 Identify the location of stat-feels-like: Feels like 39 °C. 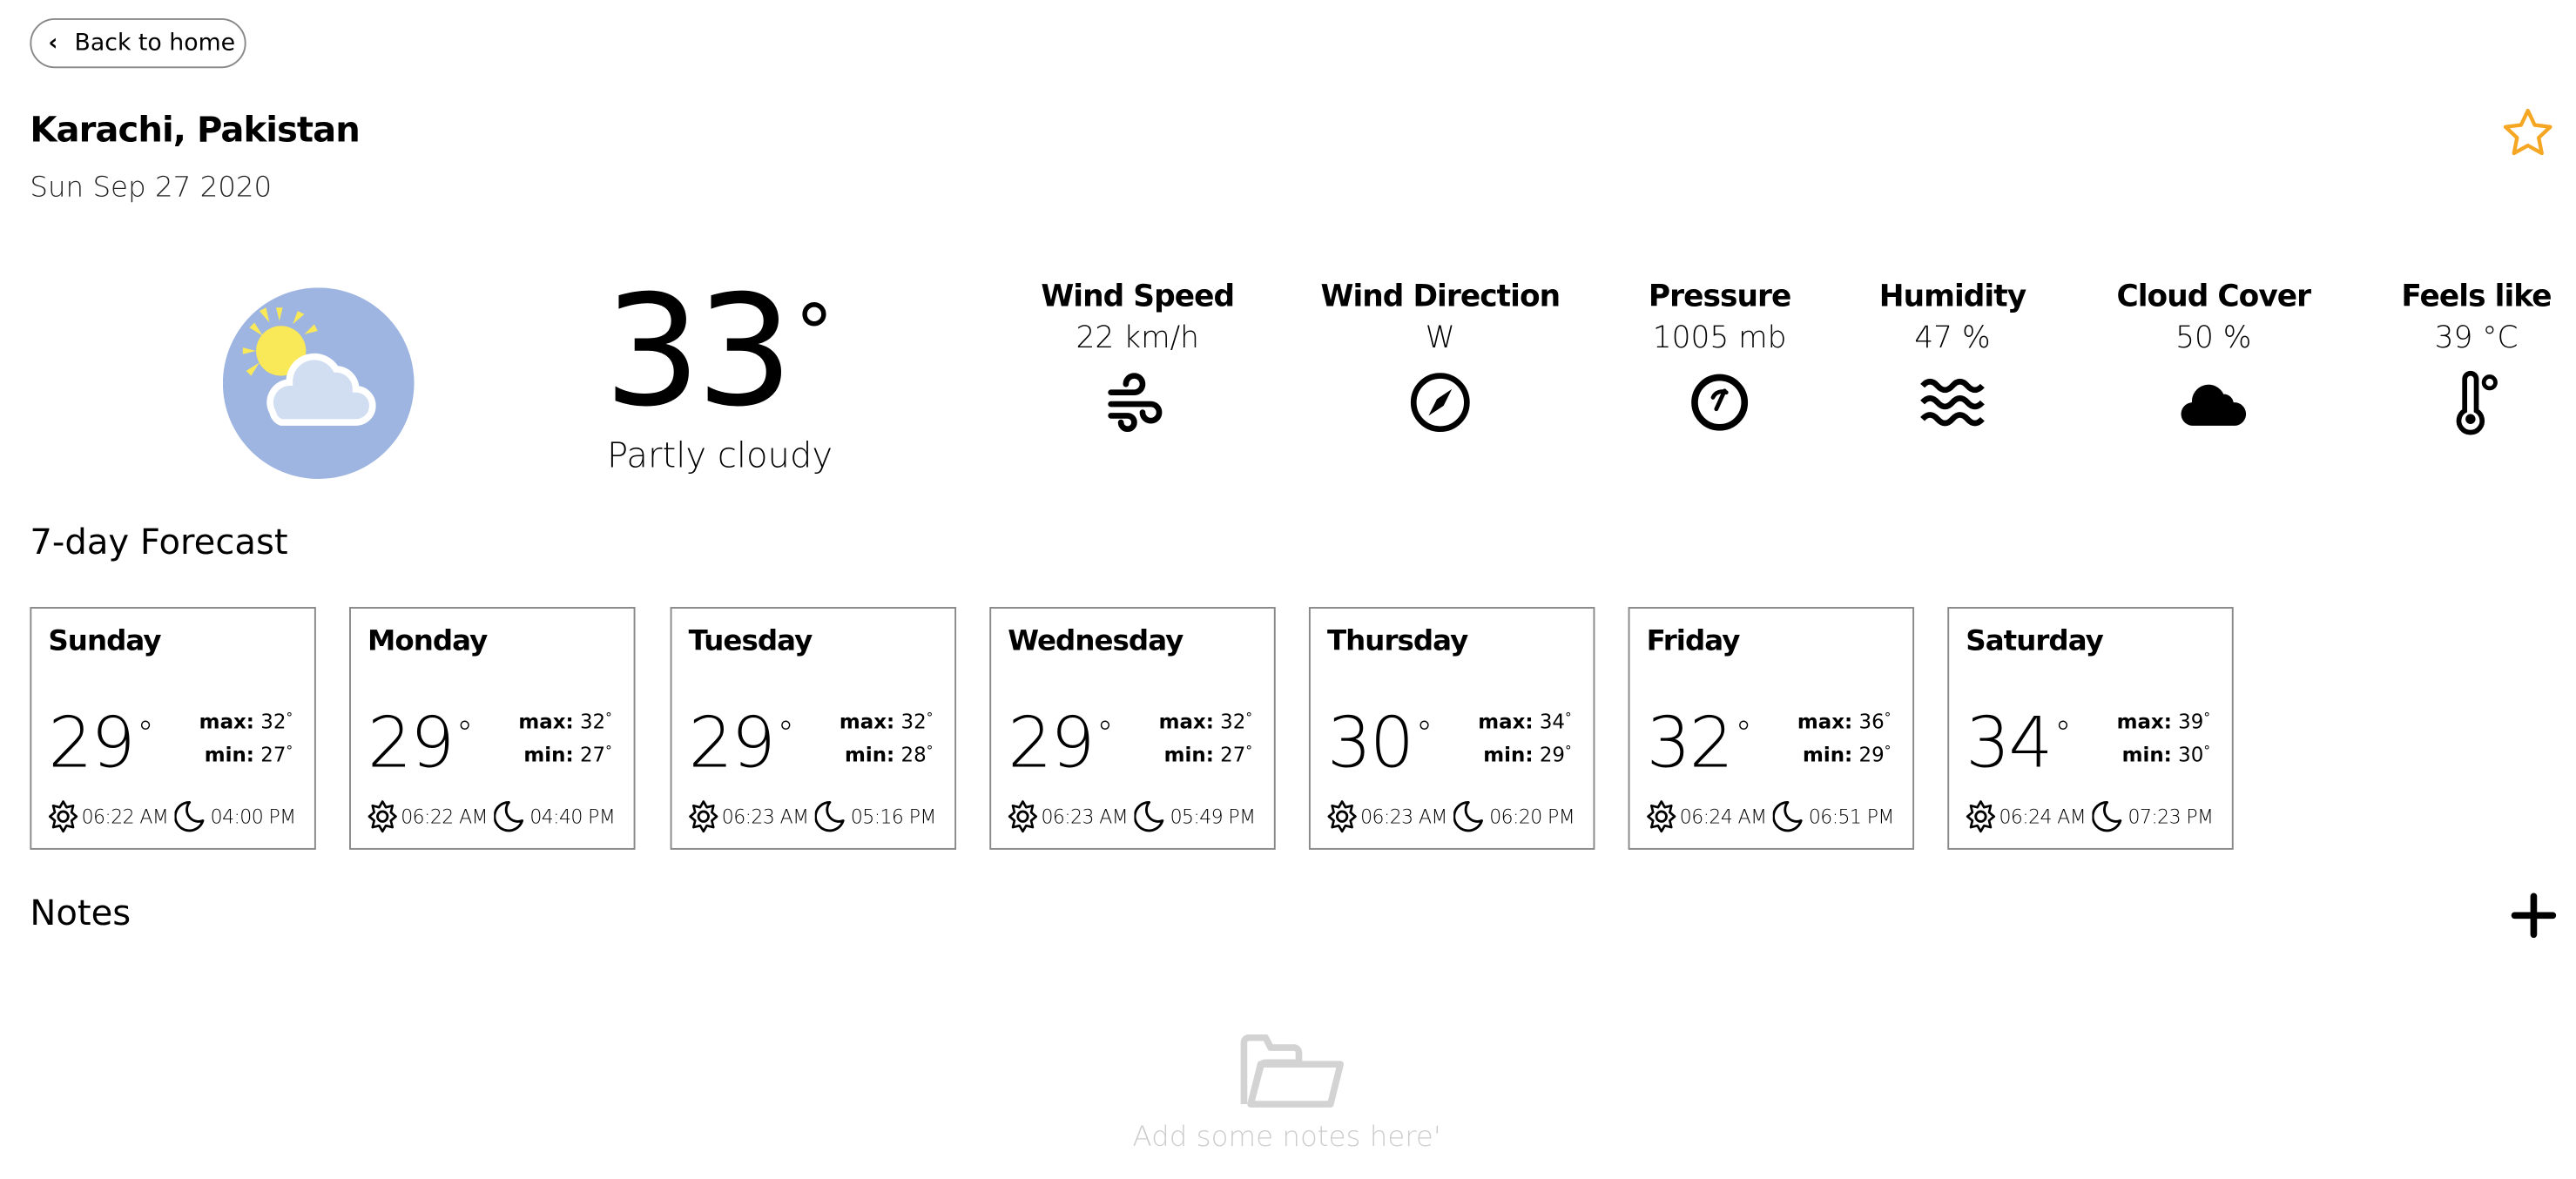
(2455, 358).